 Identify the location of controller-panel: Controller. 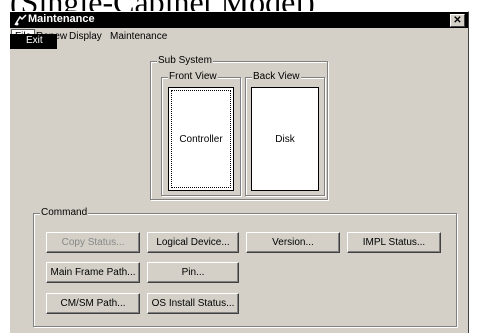
(201, 139).